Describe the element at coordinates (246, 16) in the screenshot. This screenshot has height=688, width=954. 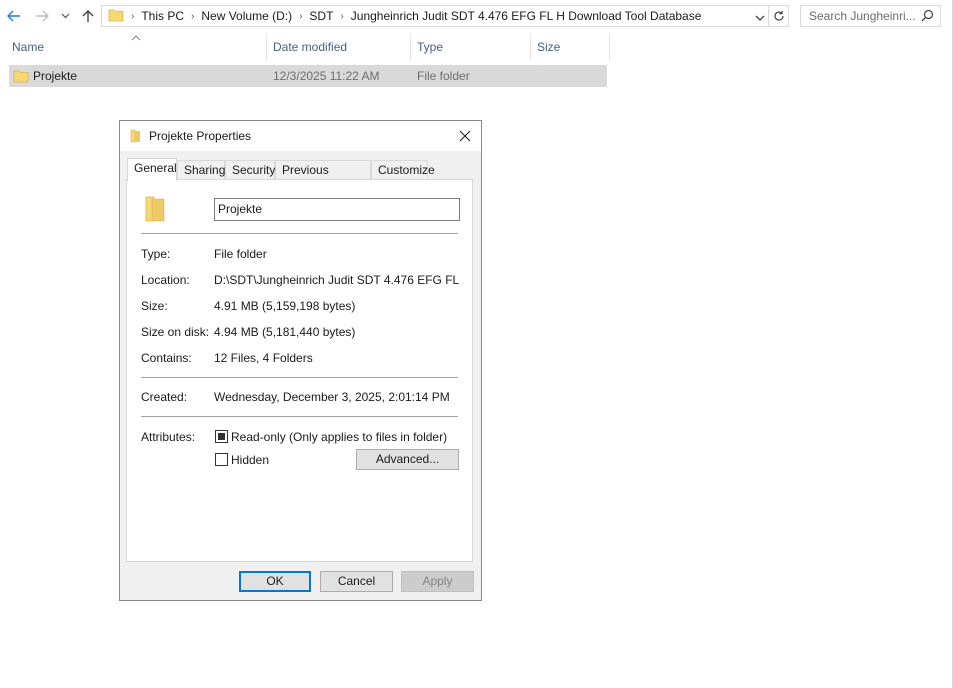
I see `breadcrumb-volume: New Volume (D:)` at that location.